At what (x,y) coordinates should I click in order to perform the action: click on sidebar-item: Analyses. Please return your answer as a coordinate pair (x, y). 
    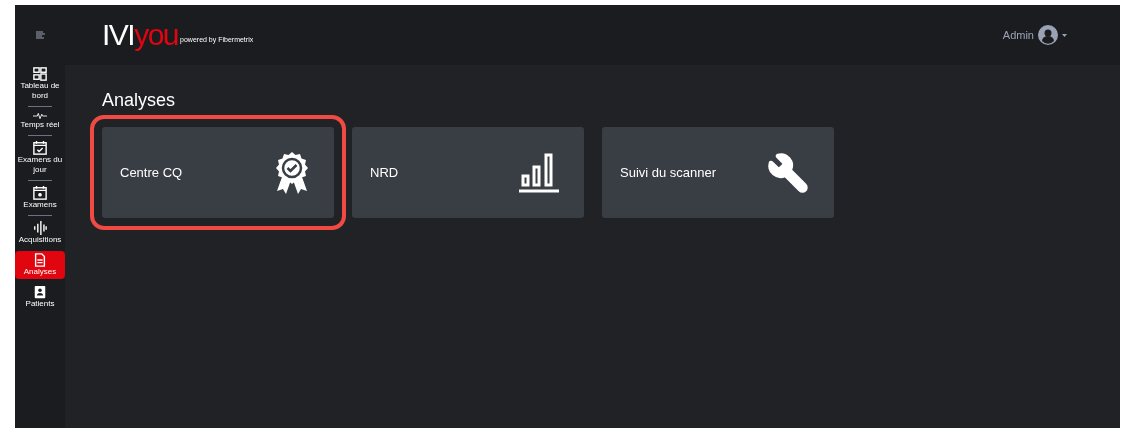
    Looking at the image, I should click on (40, 265).